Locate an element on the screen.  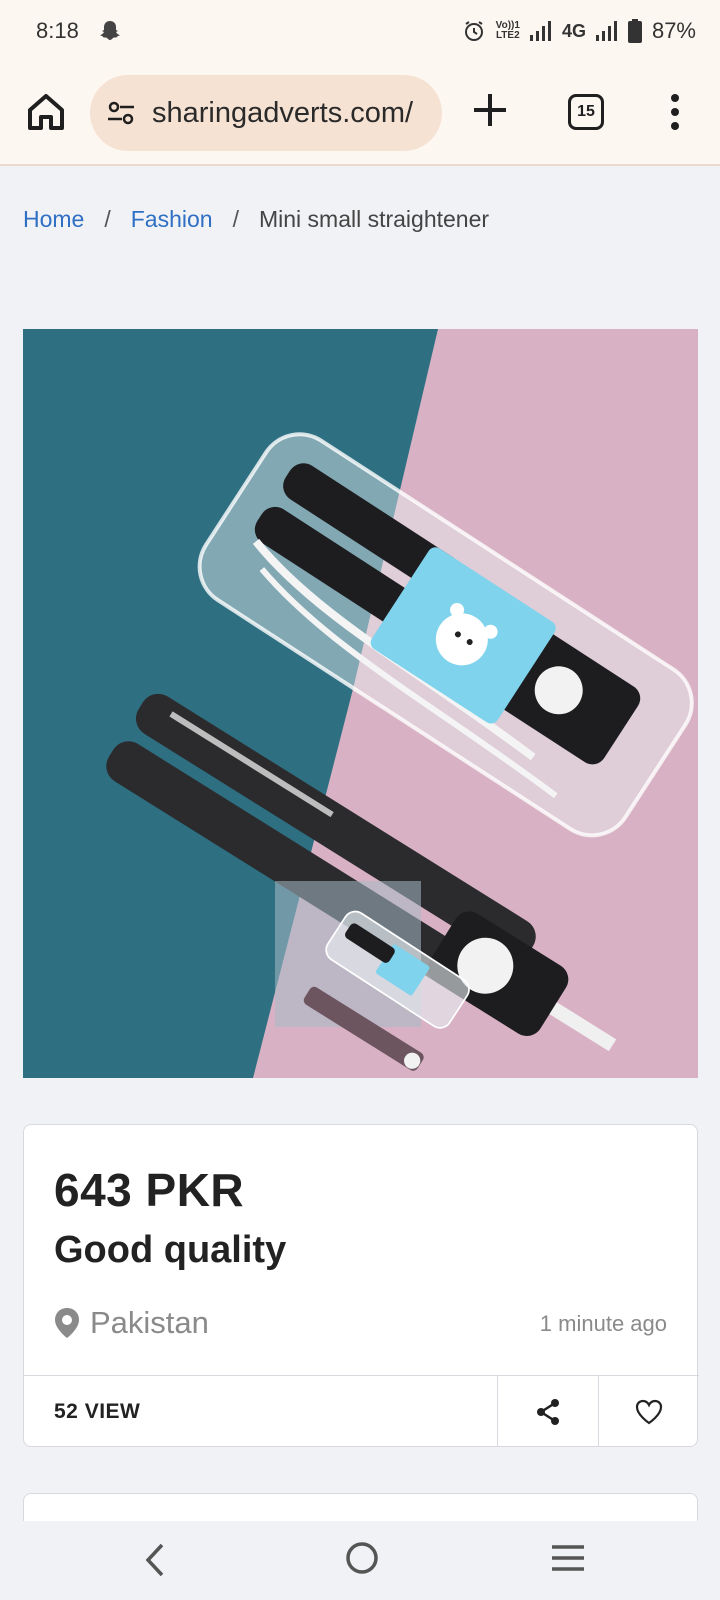
tab-switcher-button: 15 is located at coordinates (586, 112).